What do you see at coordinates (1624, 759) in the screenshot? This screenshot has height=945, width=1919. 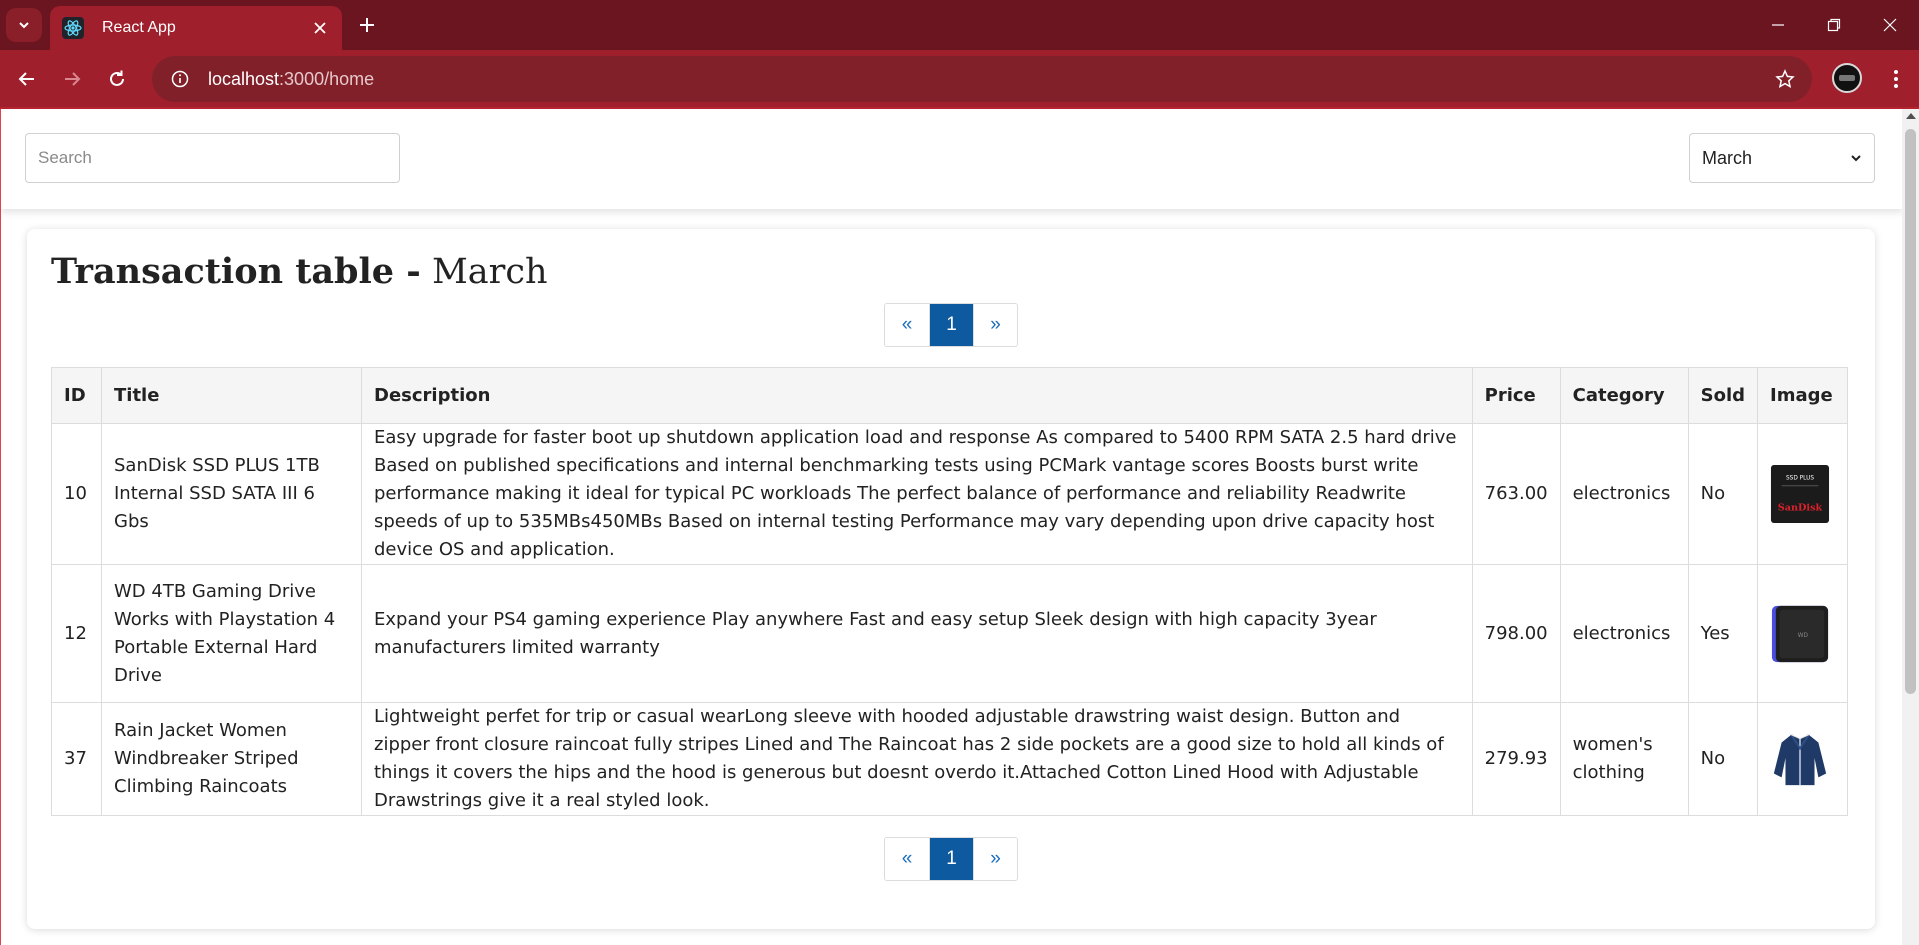 I see `cell-category: women's clothing` at bounding box center [1624, 759].